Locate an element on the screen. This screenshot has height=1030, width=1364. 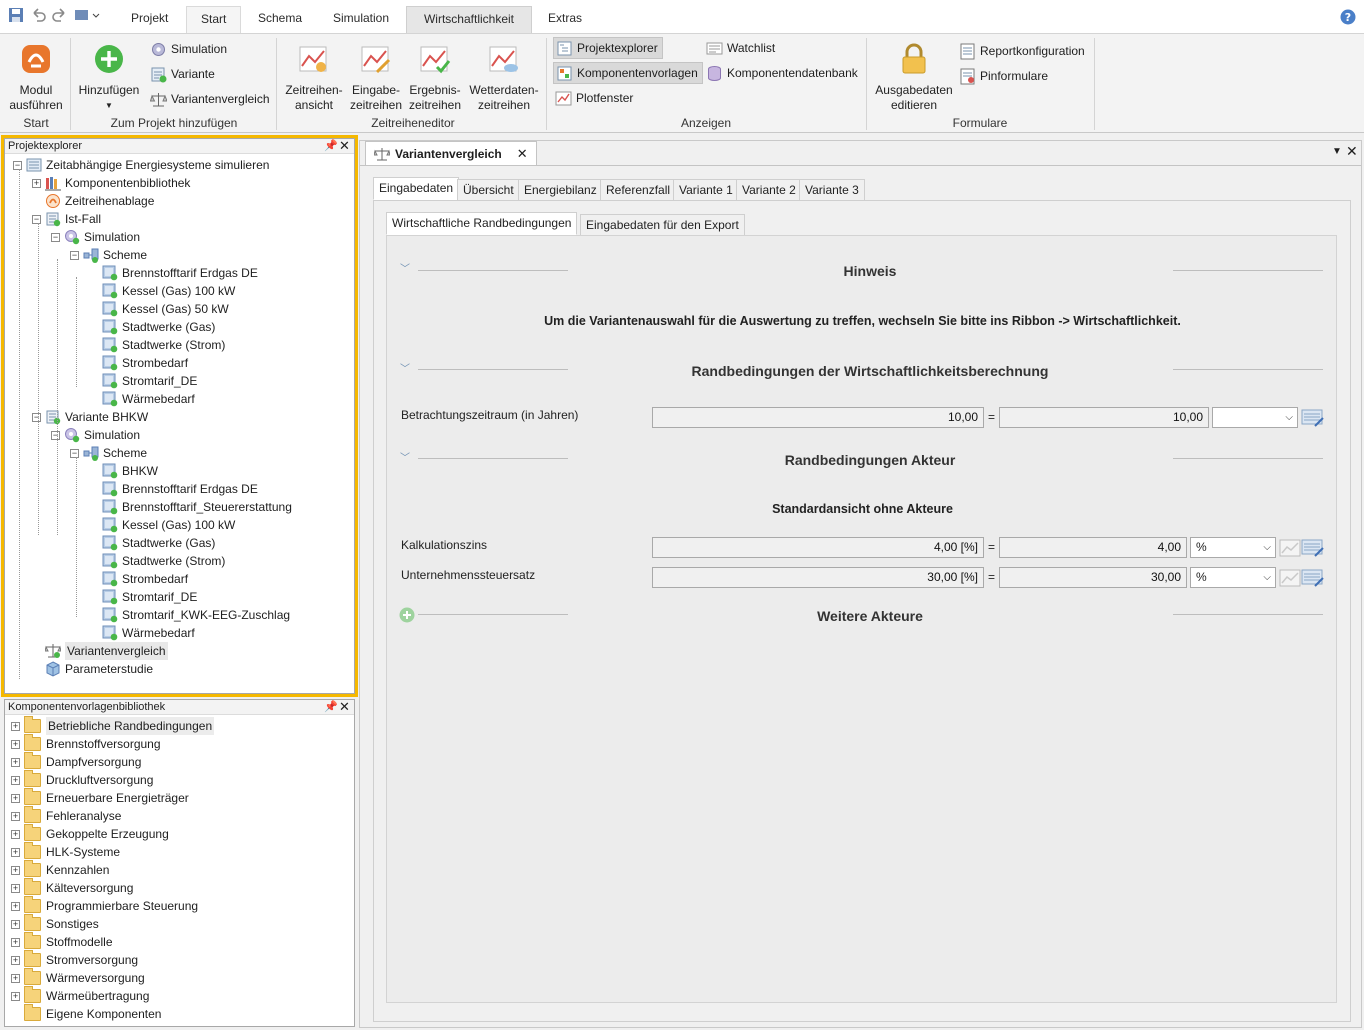
library-folder: + Gekoppelte Erzeugung is located at coordinates (90, 833).